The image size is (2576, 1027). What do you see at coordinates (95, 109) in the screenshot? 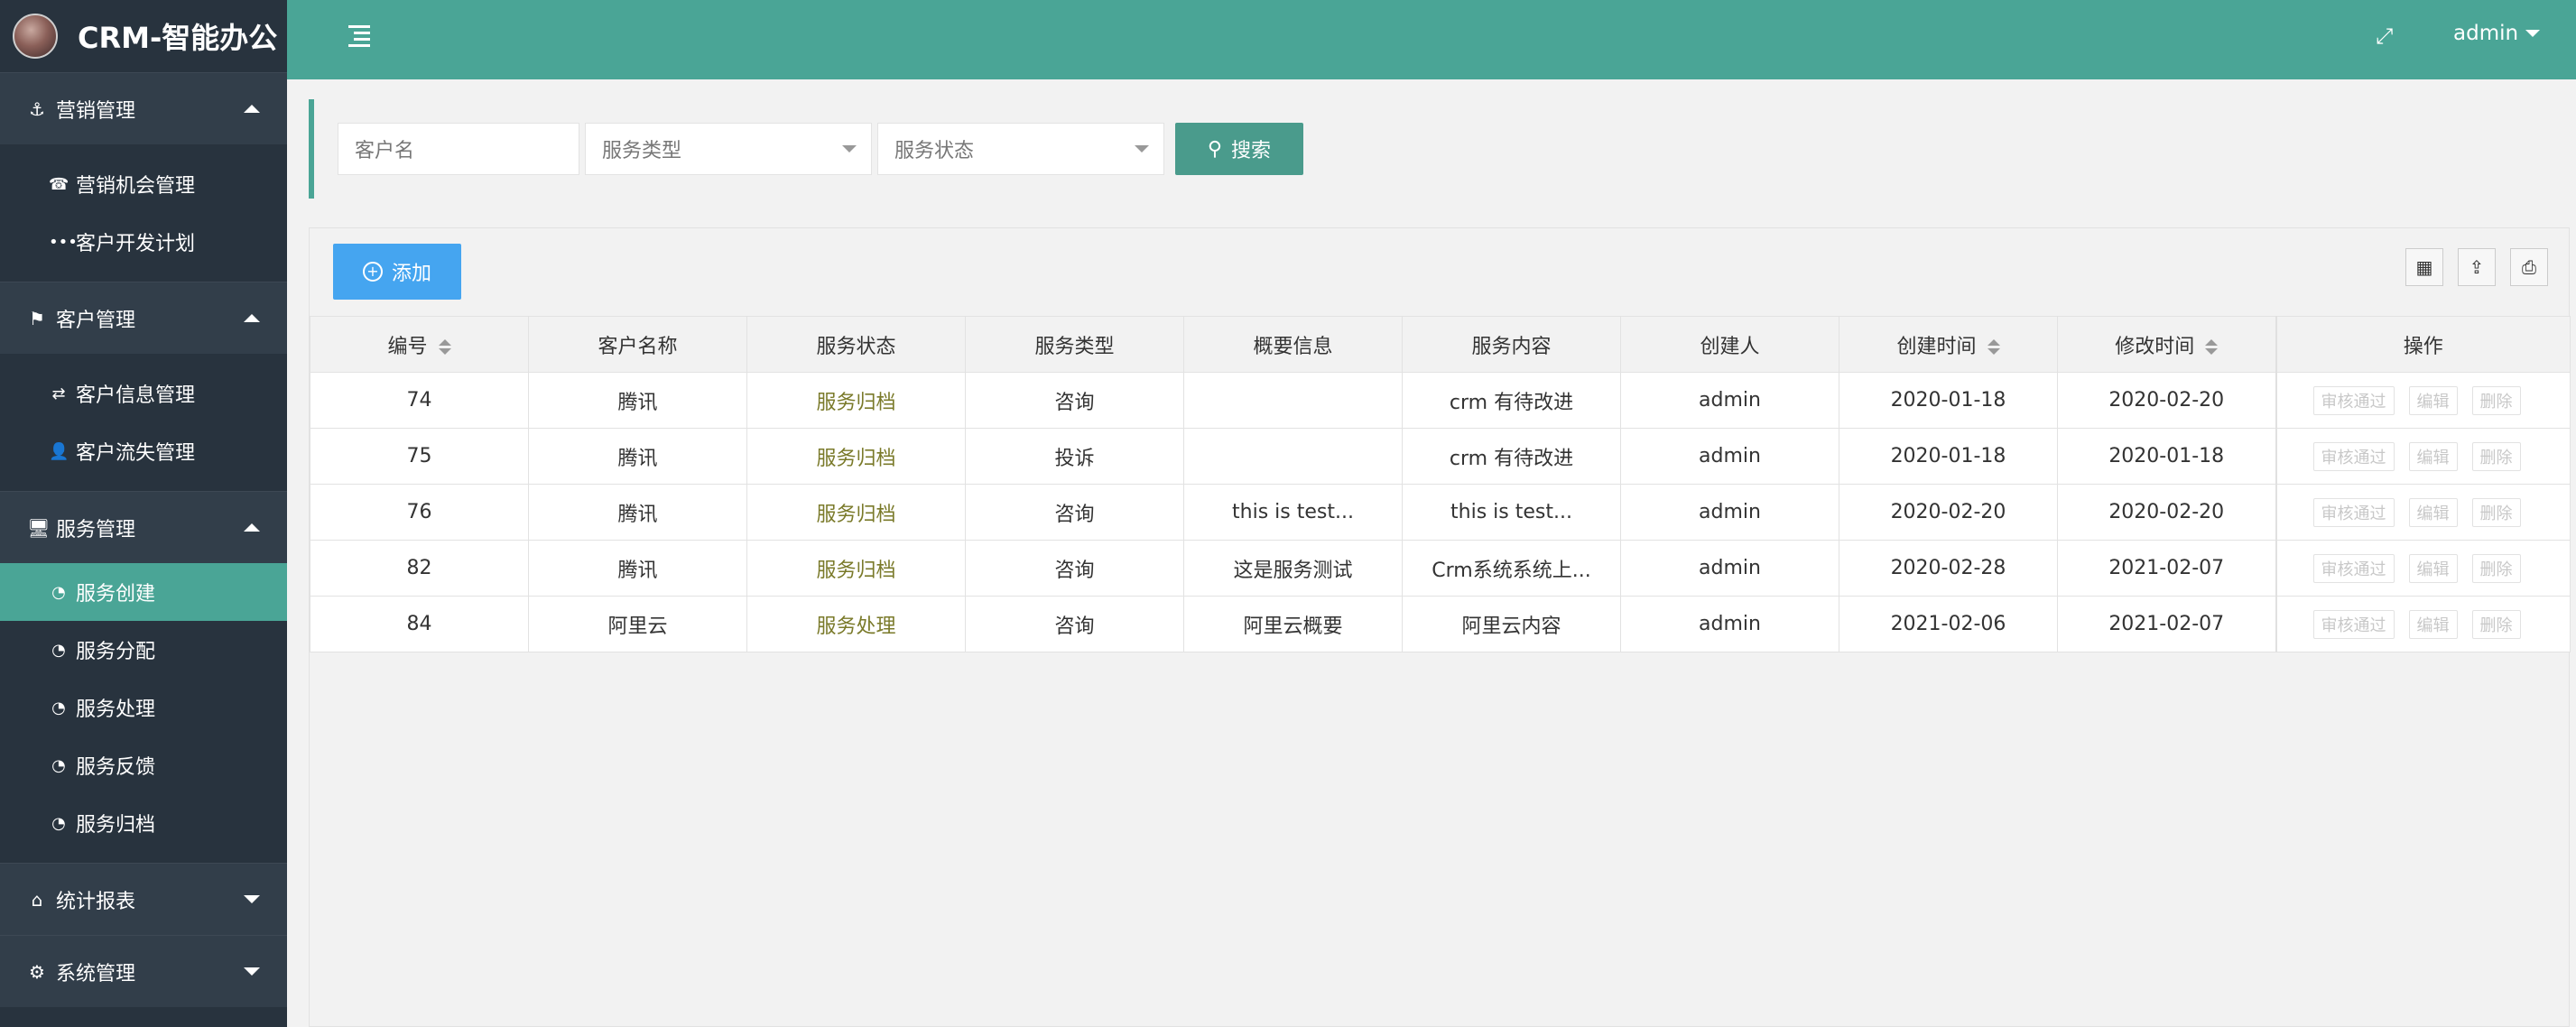
I see `sidebar-group-label: 营销管理` at bounding box center [95, 109].